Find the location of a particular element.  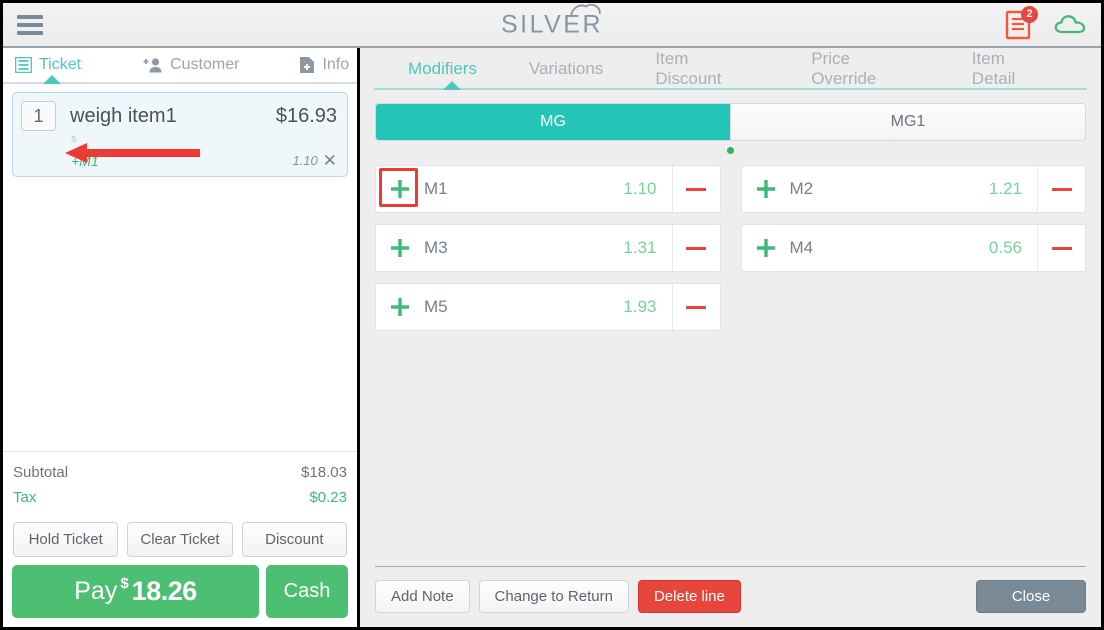

ticket-totals: Subtotal $18.03 Tax $0.23 is located at coordinates (180, 481).